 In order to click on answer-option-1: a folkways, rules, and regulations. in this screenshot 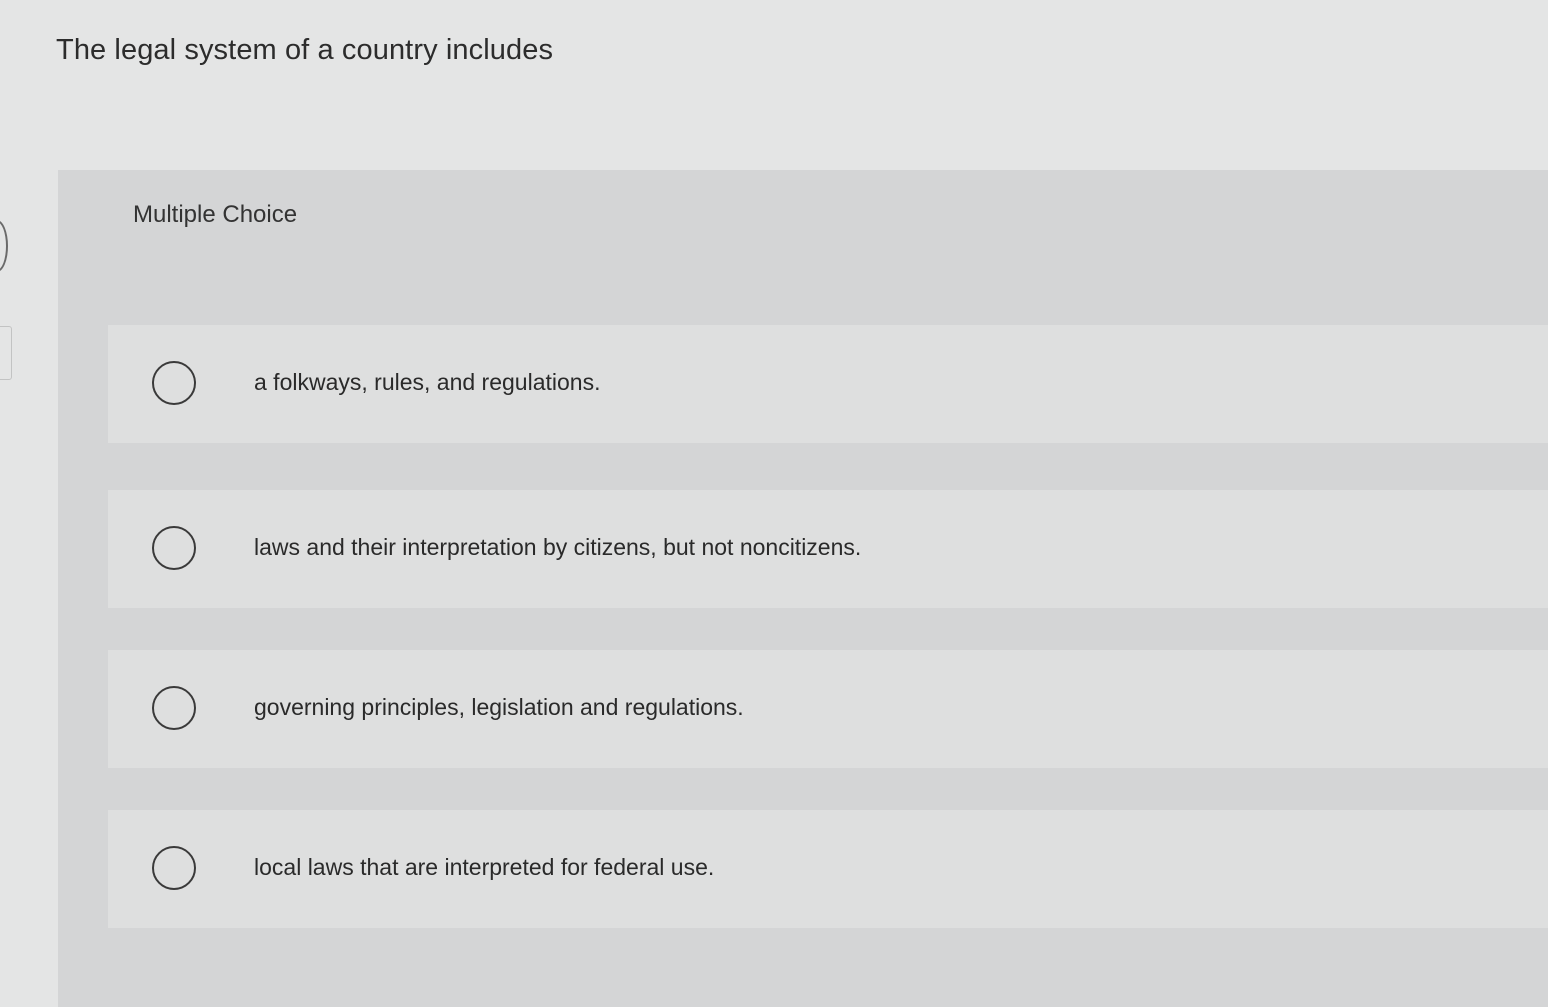, I will do `click(828, 384)`.